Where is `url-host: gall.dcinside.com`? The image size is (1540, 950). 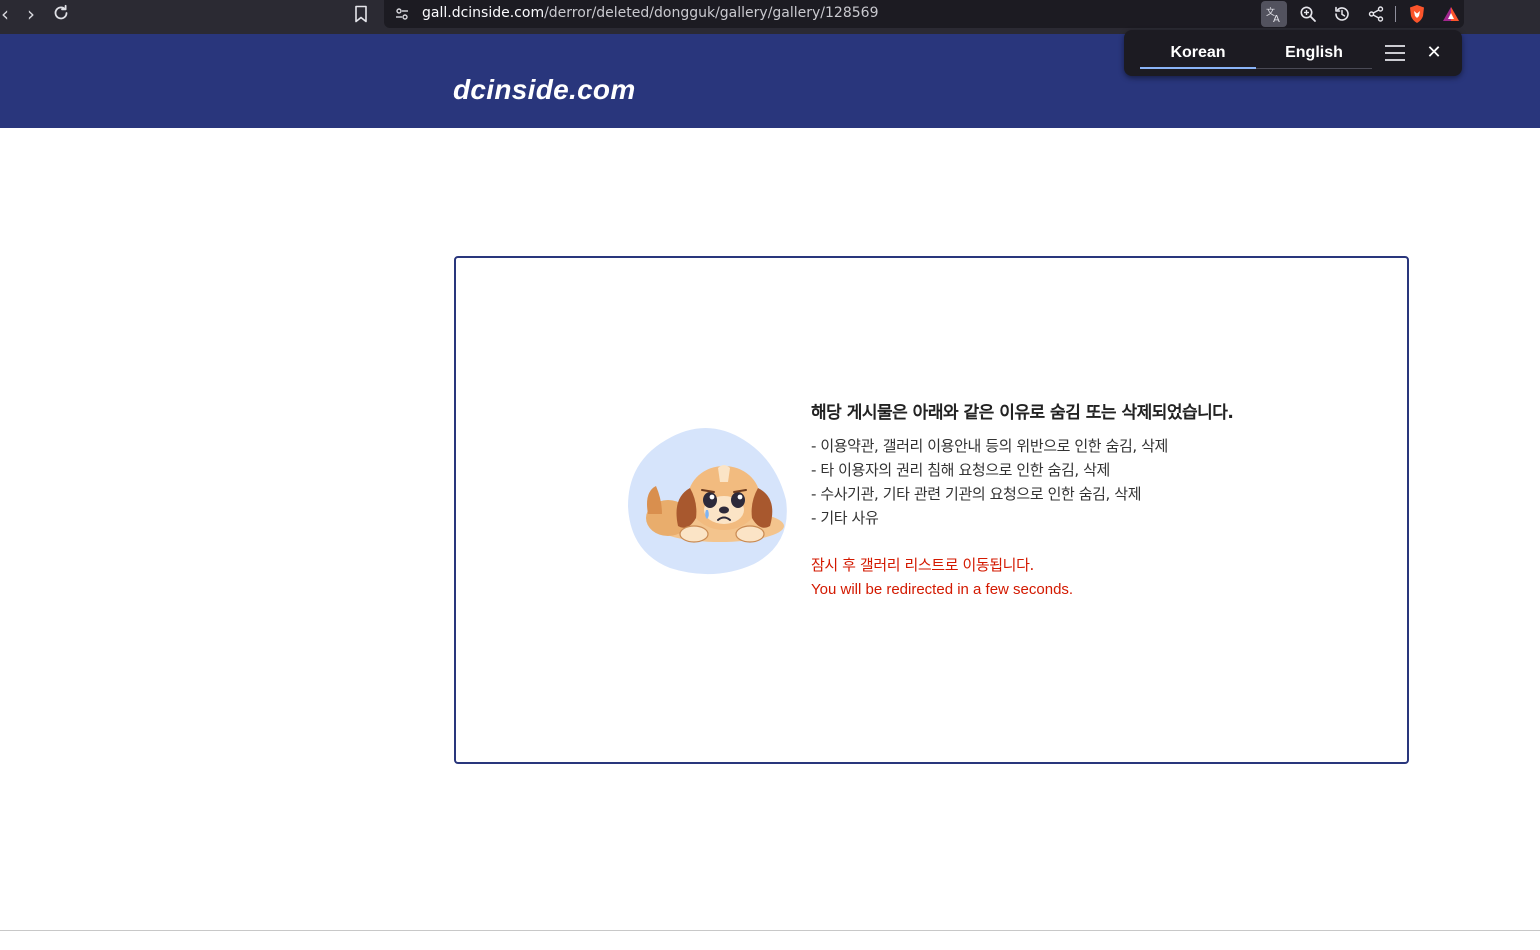
url-host: gall.dcinside.com is located at coordinates (483, 13).